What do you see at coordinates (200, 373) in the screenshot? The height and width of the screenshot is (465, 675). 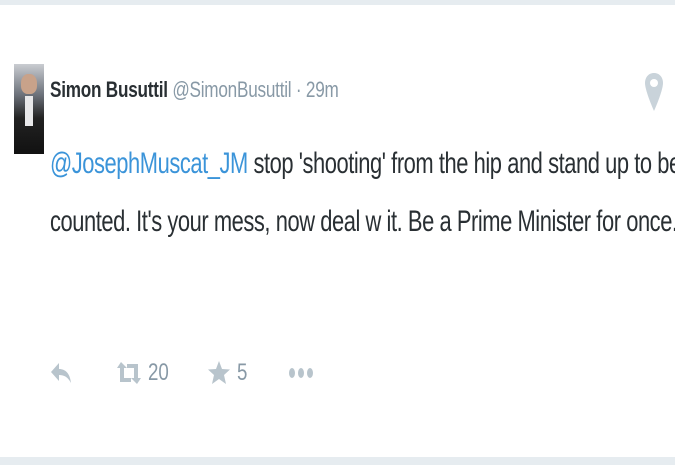 I see `tweet-actions: 20 5` at bounding box center [200, 373].